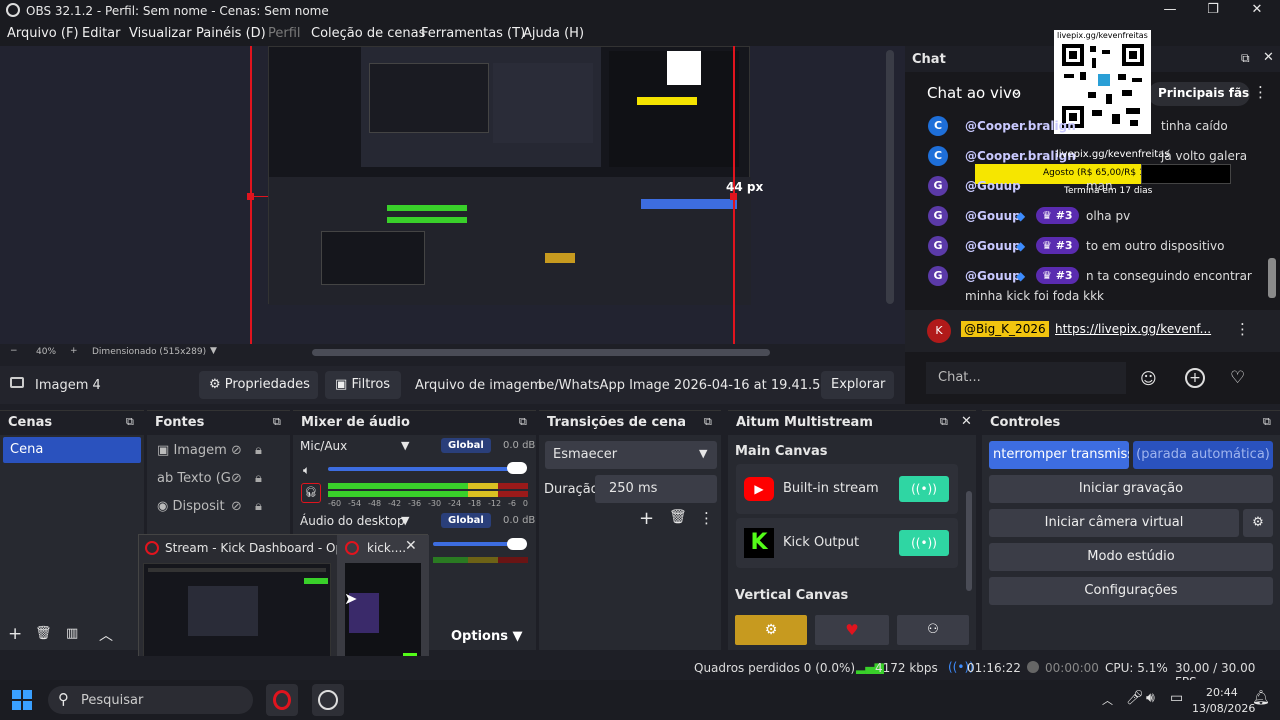 This screenshot has height=720, width=1280. What do you see at coordinates (631, 455) in the screenshot?
I see `transition-select: Esmaecer ▼` at bounding box center [631, 455].